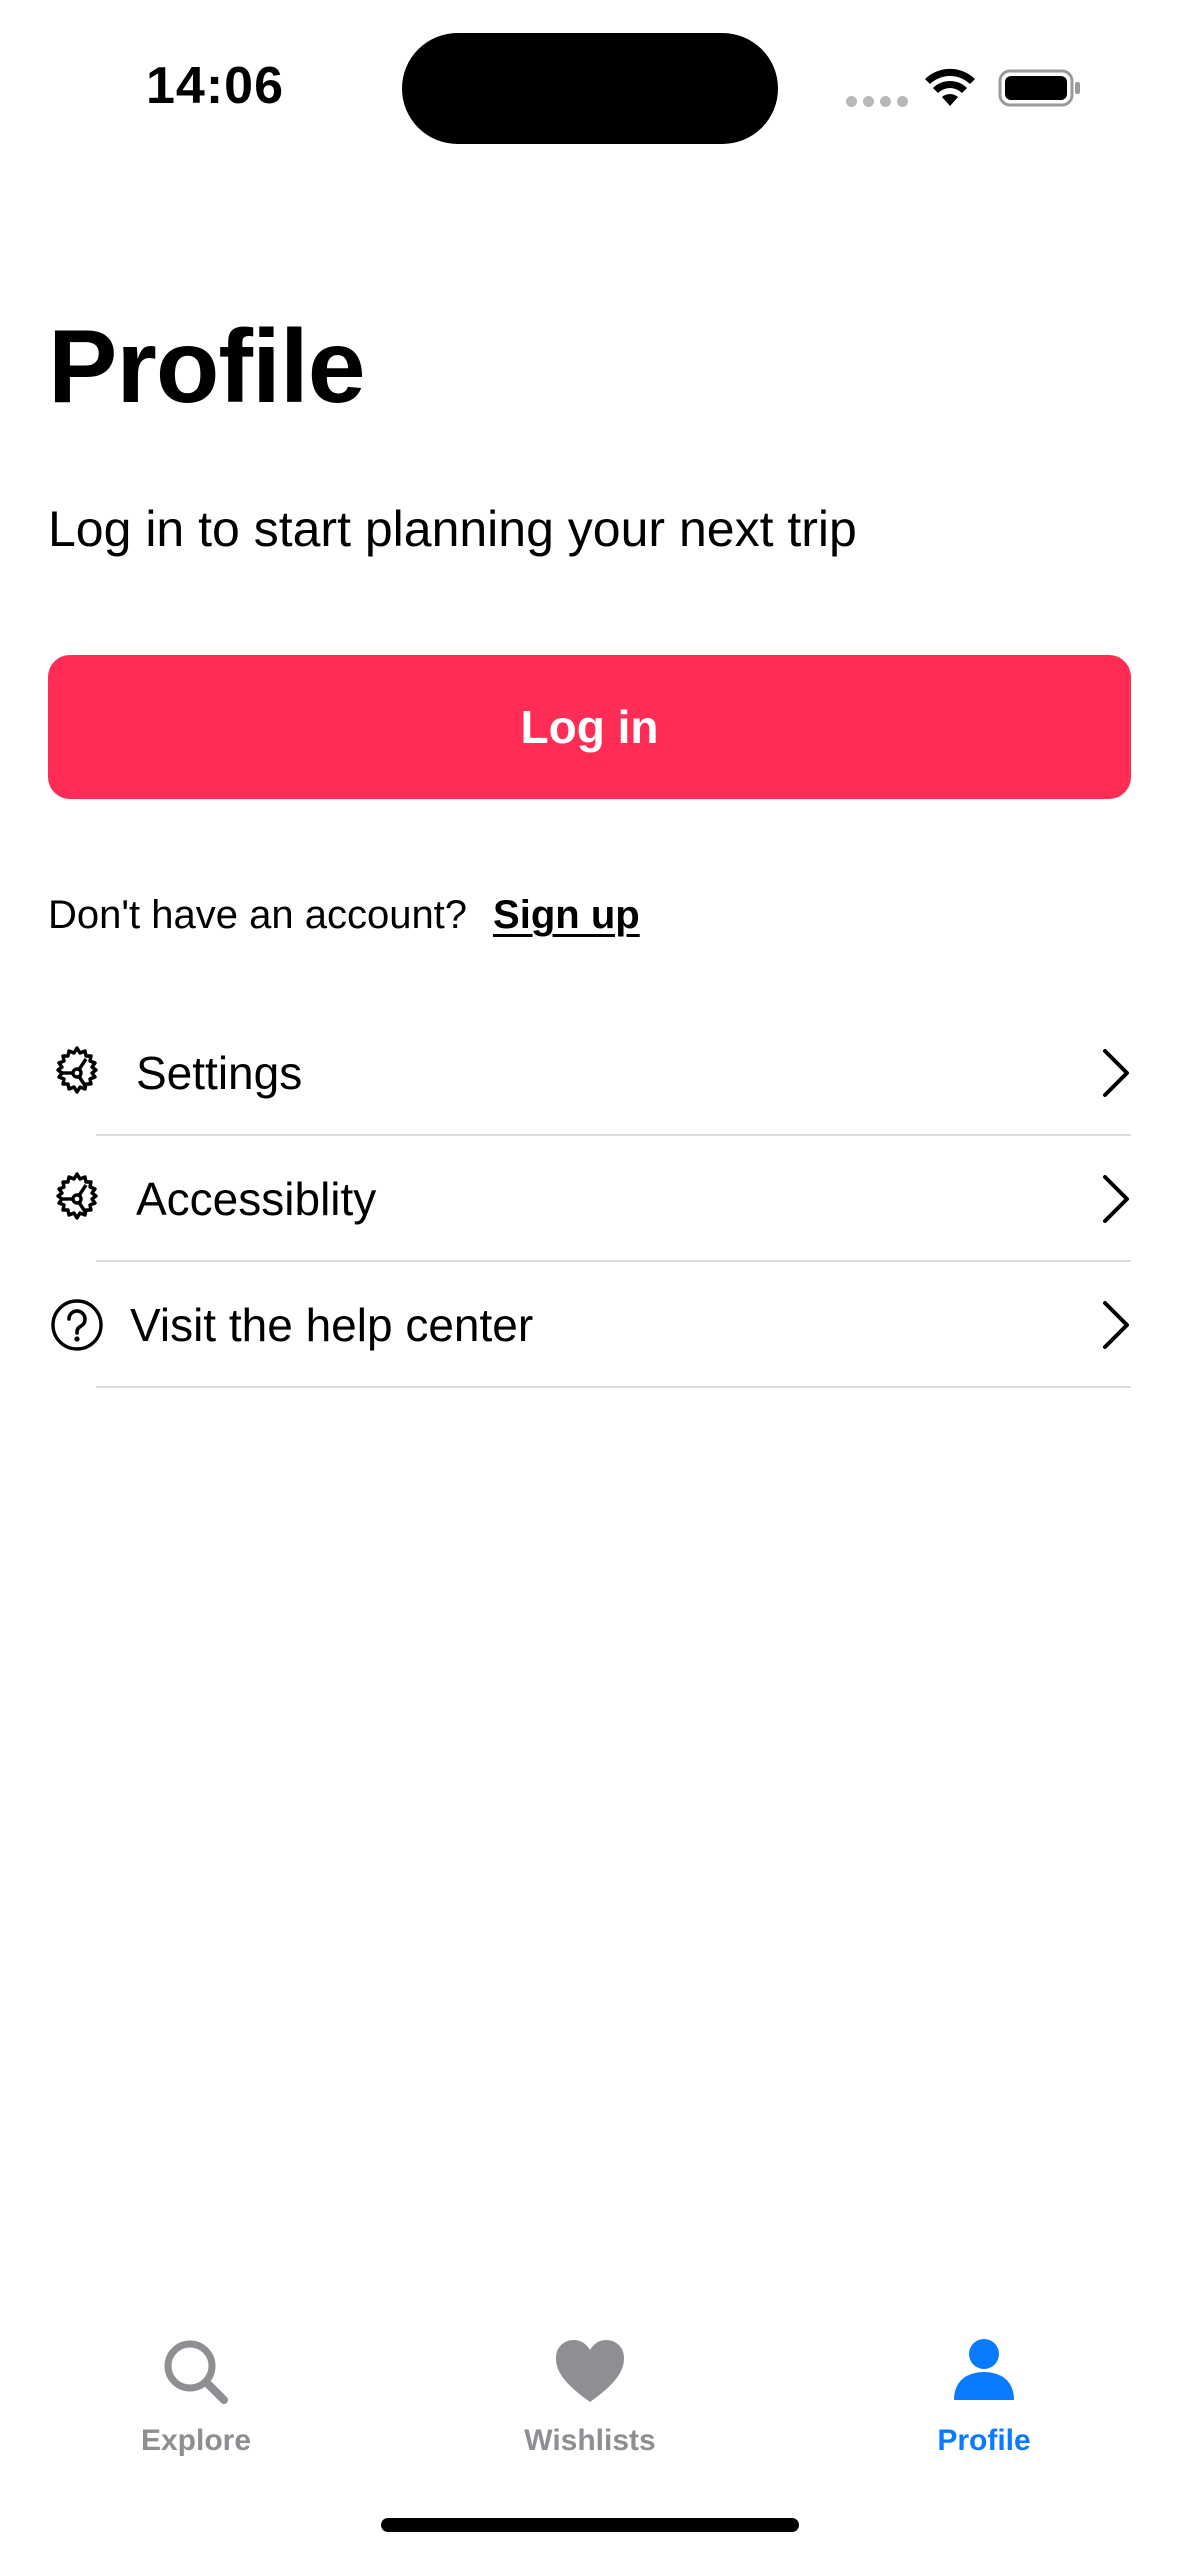 The height and width of the screenshot is (2556, 1179). What do you see at coordinates (196, 2372) in the screenshot?
I see `search-icon` at bounding box center [196, 2372].